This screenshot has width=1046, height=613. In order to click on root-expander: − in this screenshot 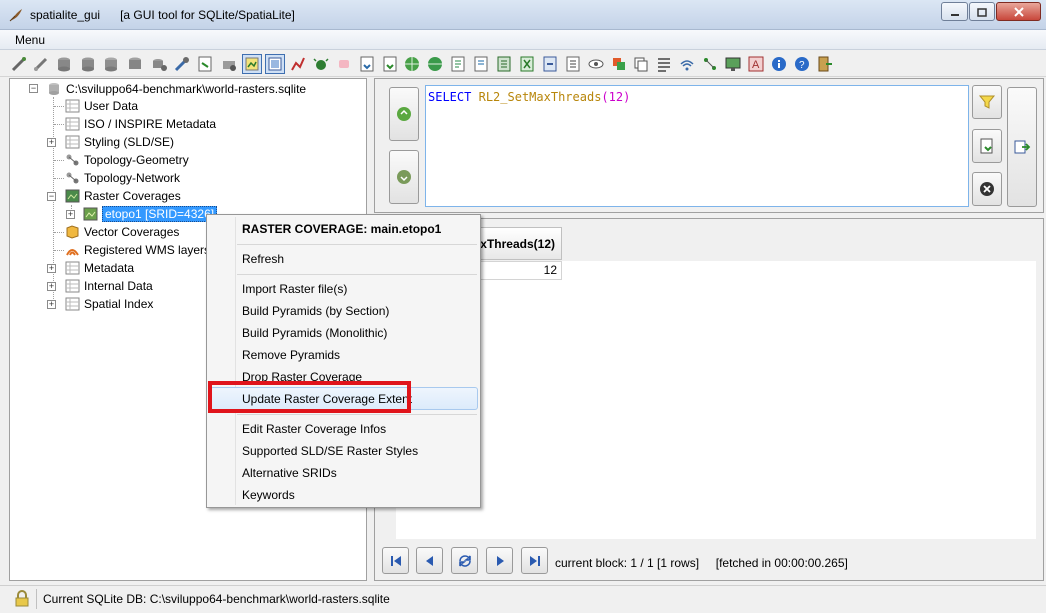, I will do `click(33, 88)`.